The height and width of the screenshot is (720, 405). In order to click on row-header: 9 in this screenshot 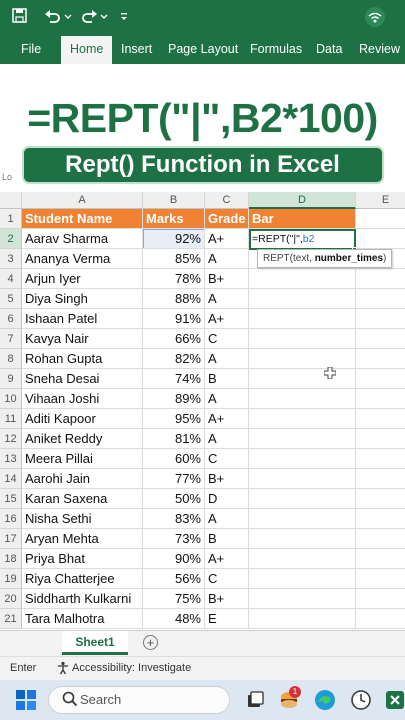, I will do `click(11, 379)`.